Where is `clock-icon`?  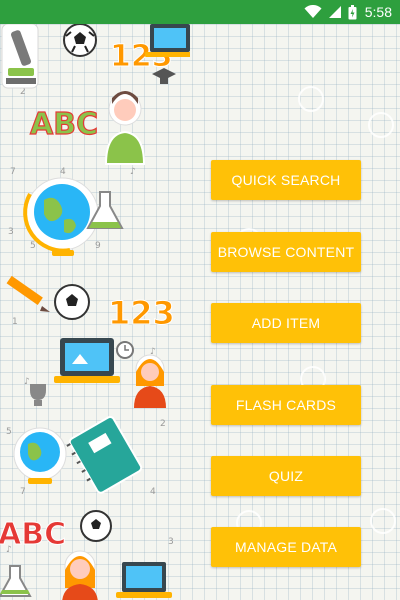 clock-icon is located at coordinates (125, 350).